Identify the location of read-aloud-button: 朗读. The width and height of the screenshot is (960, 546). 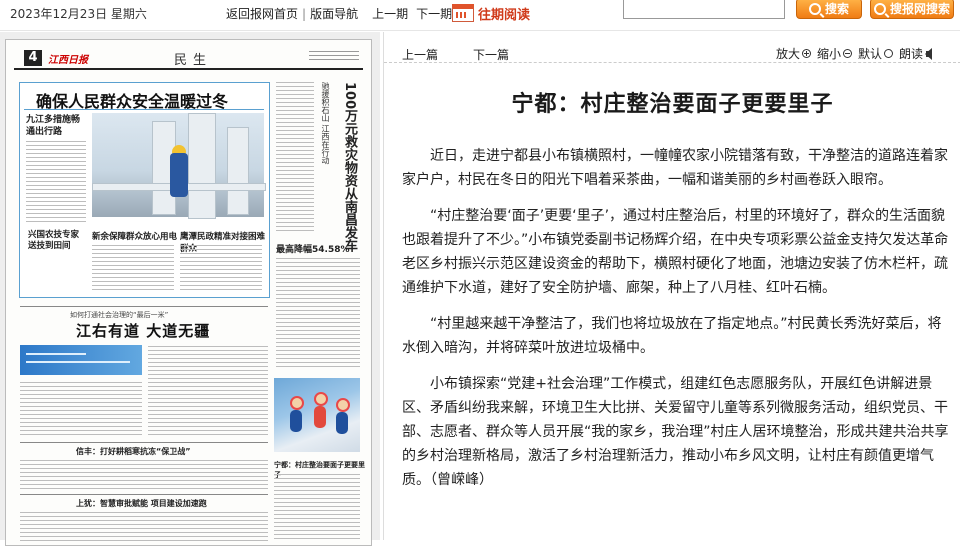
(916, 53).